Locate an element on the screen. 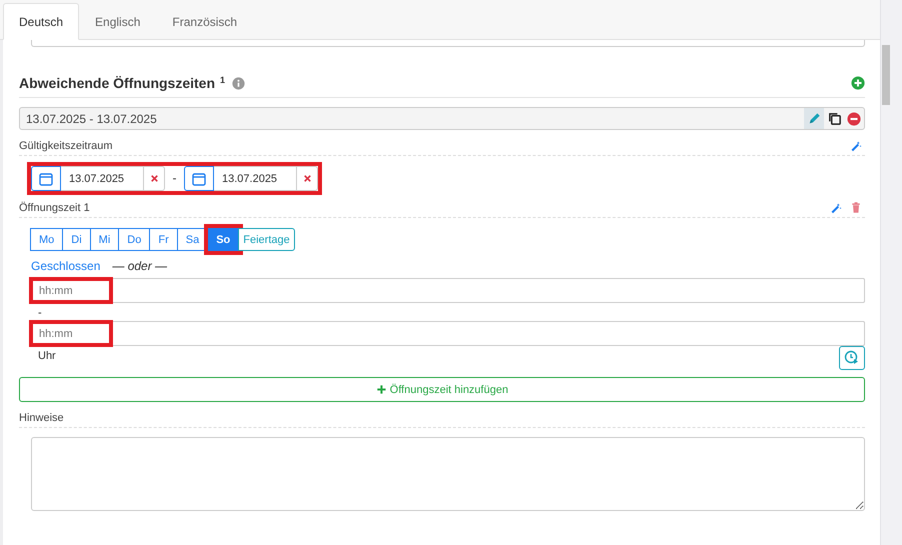 This screenshot has width=902, height=545. field-label: Öffnungszeit 1 is located at coordinates (54, 208).